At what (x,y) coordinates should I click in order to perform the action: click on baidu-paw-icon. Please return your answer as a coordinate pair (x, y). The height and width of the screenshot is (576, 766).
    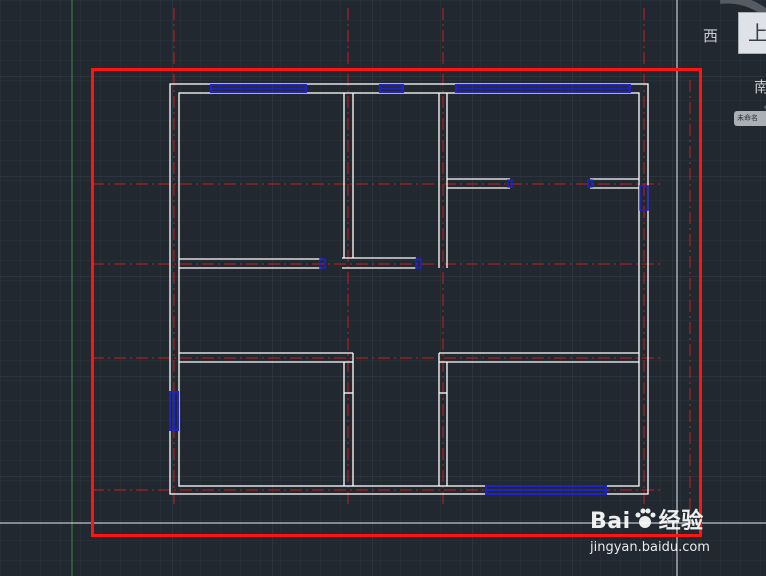
    Looking at the image, I should click on (645, 518).